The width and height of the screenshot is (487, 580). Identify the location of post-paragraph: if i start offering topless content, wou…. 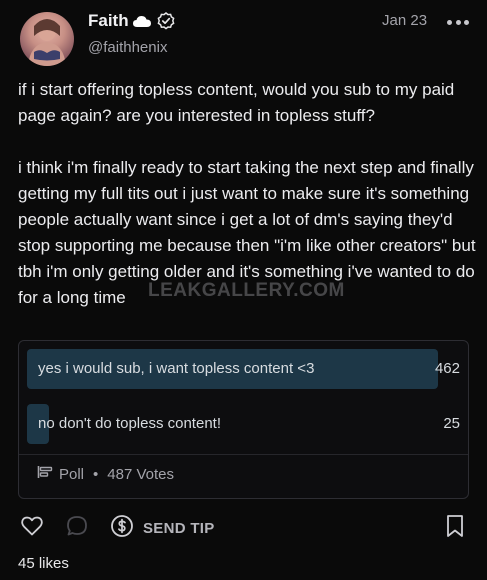
(236, 102).